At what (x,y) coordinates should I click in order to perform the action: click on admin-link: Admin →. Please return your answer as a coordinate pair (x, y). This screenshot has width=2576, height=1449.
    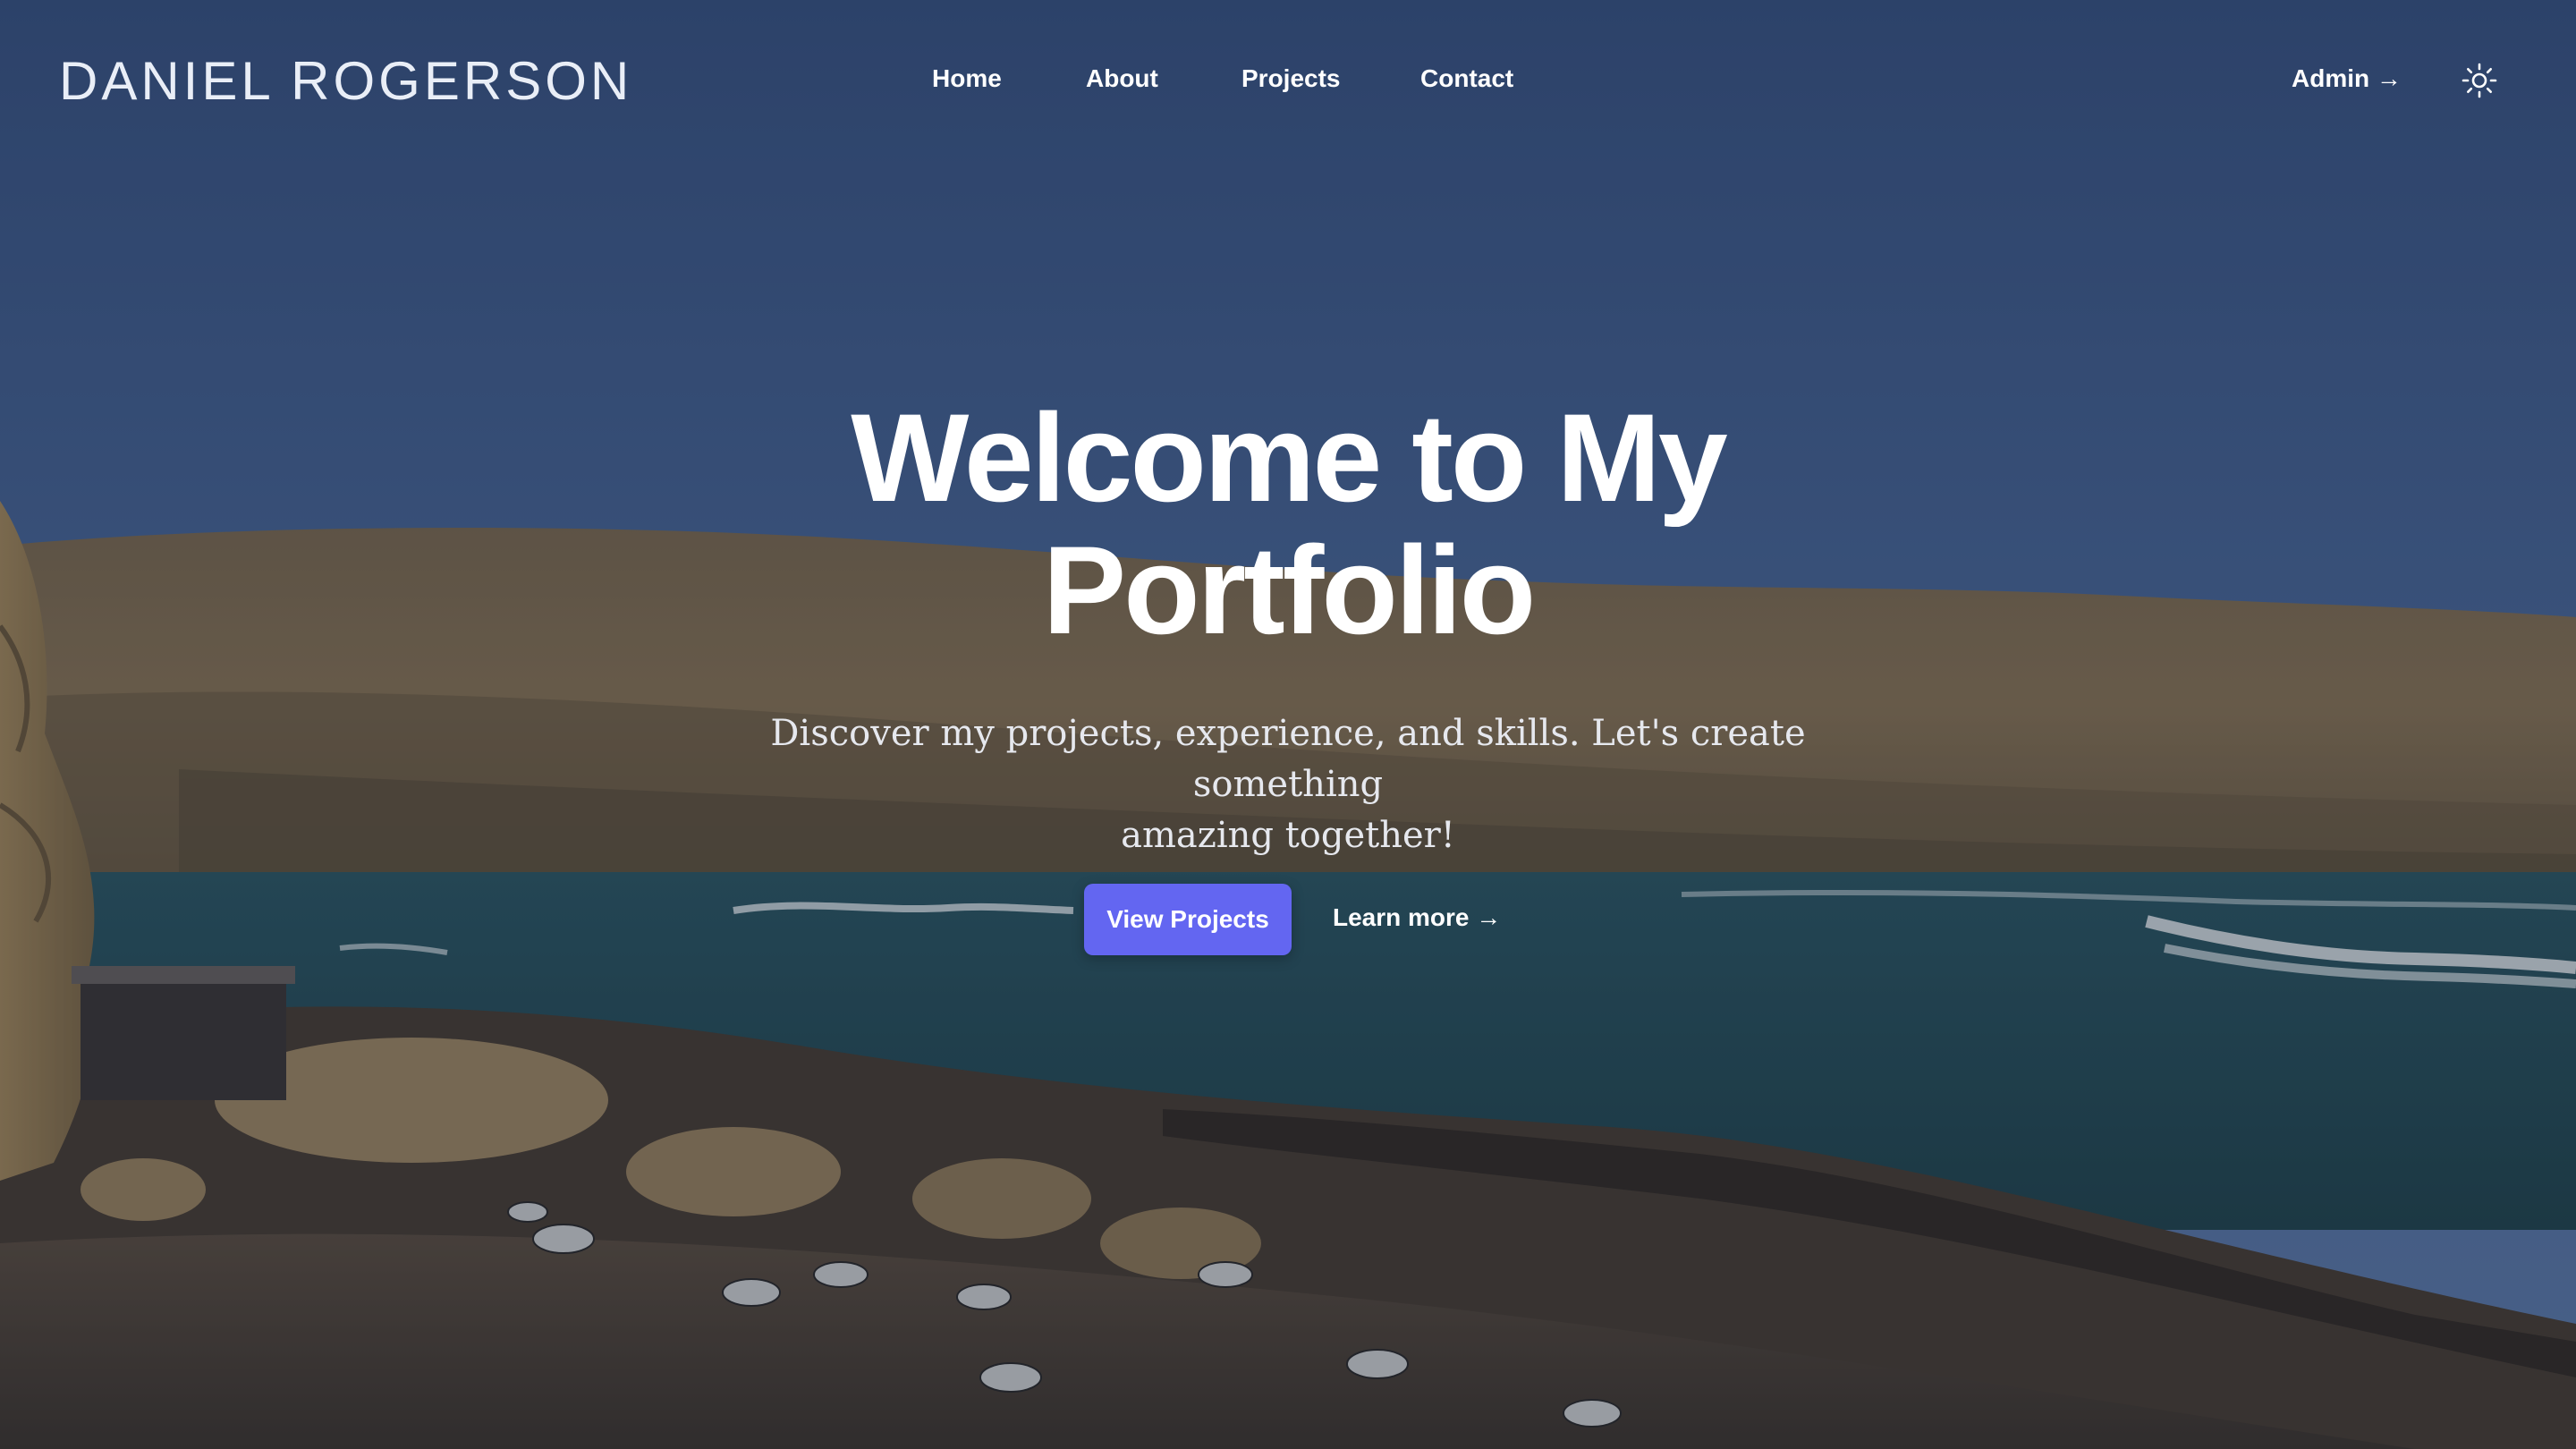
    Looking at the image, I should click on (2347, 78).